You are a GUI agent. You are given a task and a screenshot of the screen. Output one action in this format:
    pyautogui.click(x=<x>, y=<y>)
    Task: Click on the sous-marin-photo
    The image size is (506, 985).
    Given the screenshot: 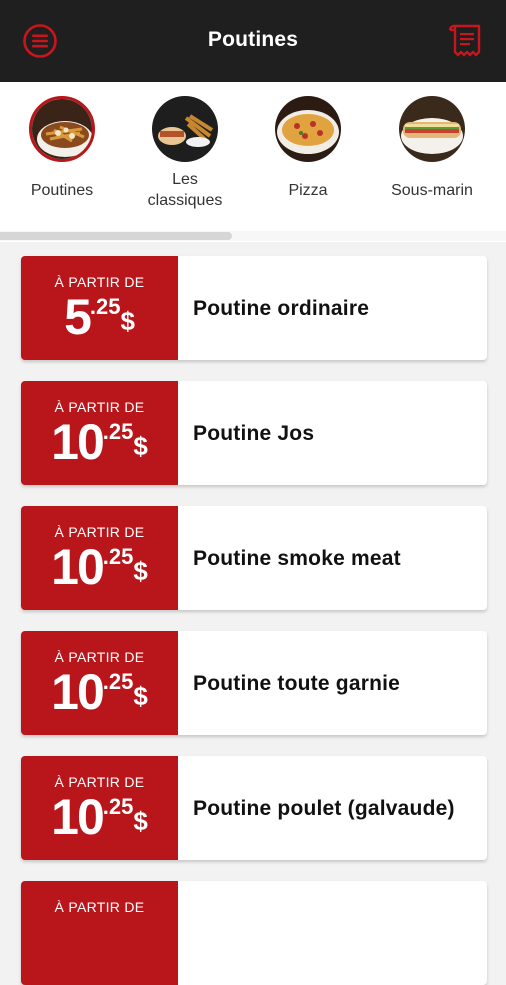 What is the action you would take?
    pyautogui.click(x=432, y=129)
    